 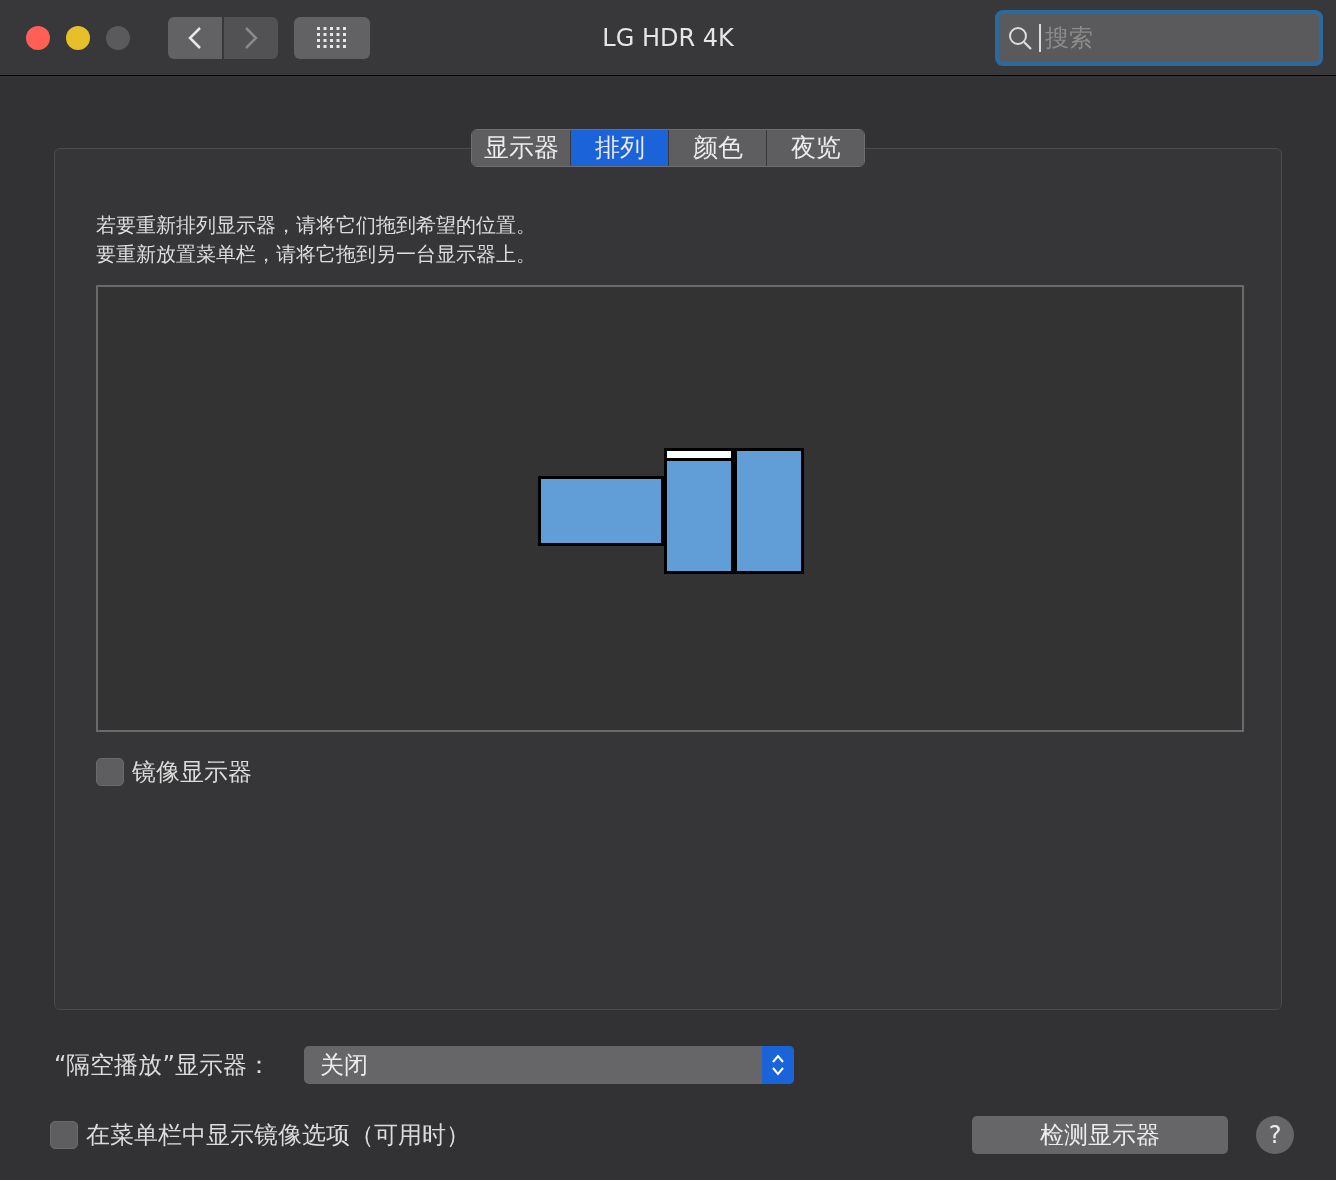 I want to click on stepper-icon, so click(x=778, y=1065).